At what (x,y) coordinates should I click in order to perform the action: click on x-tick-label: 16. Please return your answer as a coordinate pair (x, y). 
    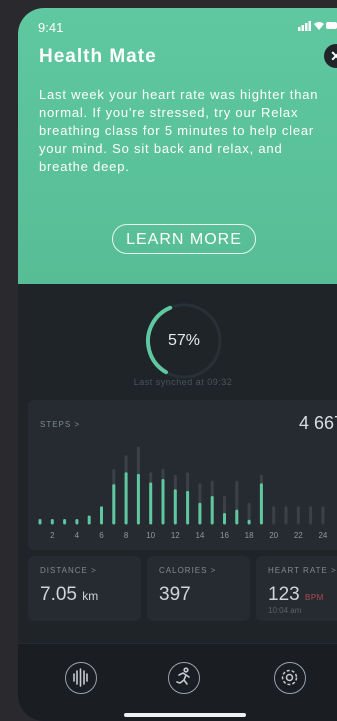
    Looking at the image, I should click on (224, 535).